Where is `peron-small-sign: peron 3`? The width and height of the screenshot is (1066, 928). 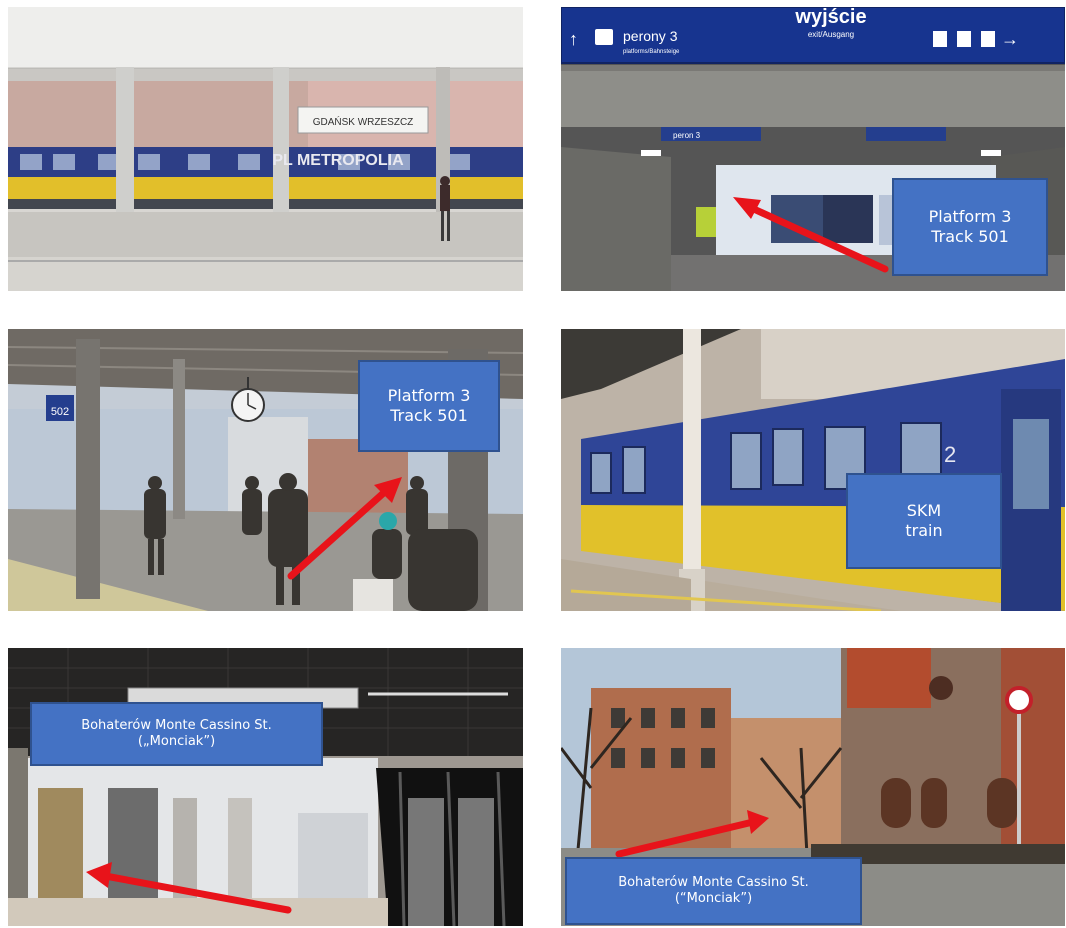 peron-small-sign: peron 3 is located at coordinates (687, 135).